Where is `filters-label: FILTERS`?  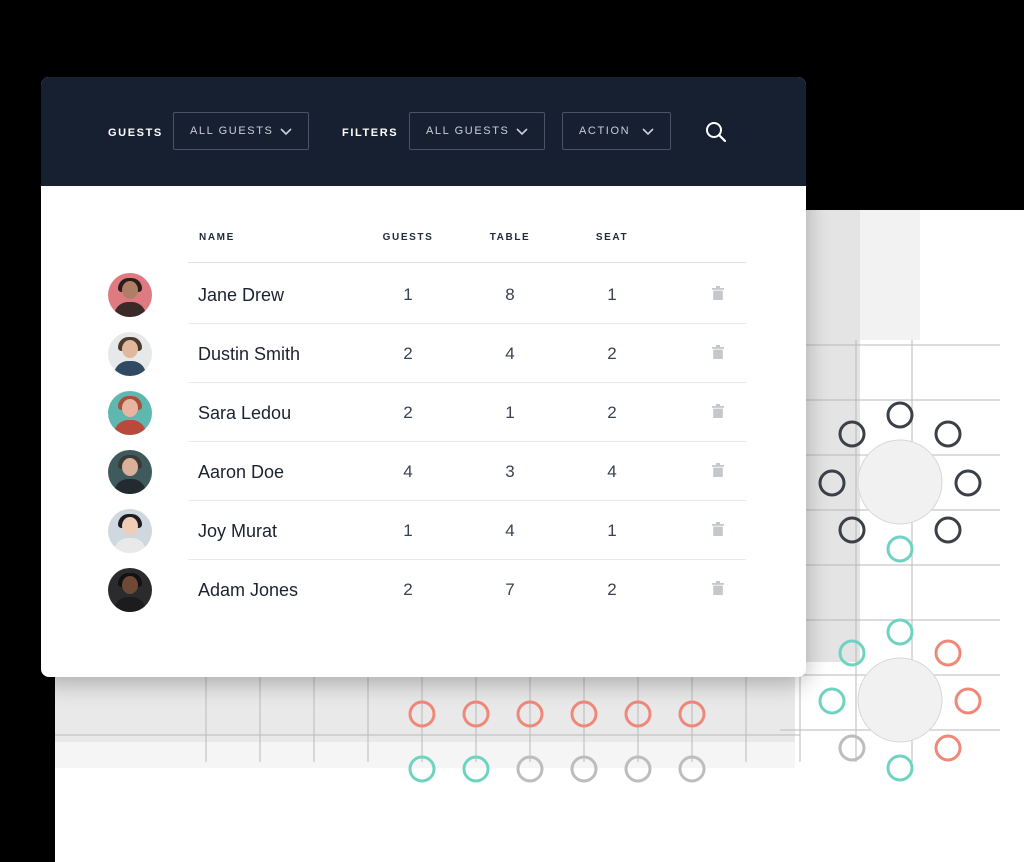 filters-label: FILTERS is located at coordinates (370, 133).